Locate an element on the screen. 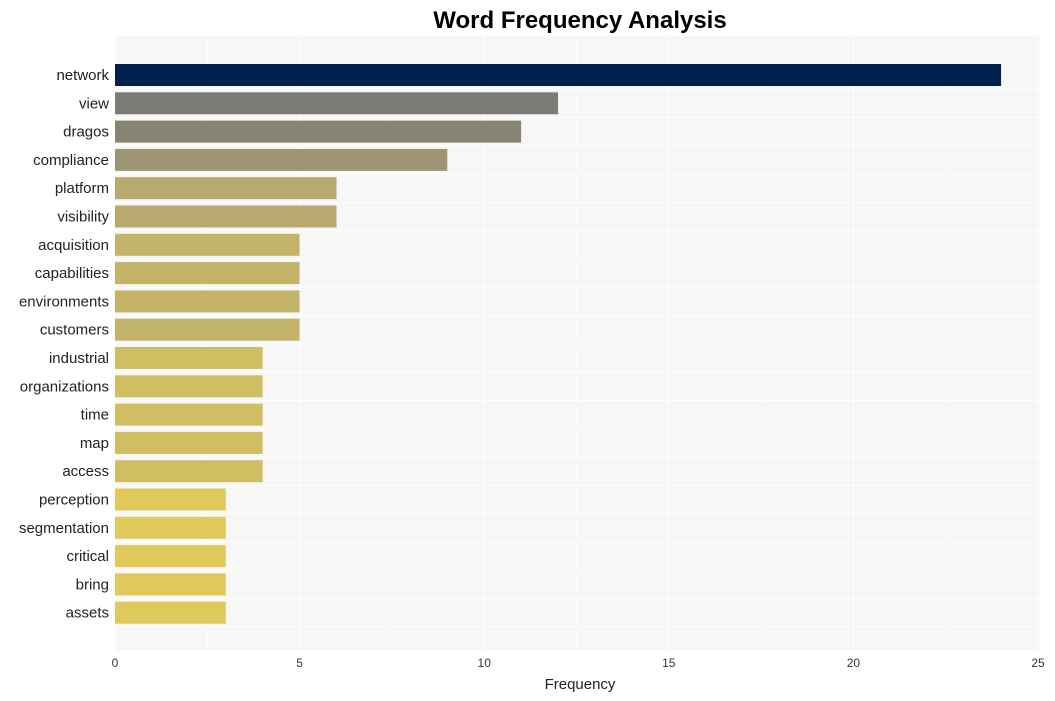 This screenshot has height=701, width=1055. bar-platform is located at coordinates (226, 188).